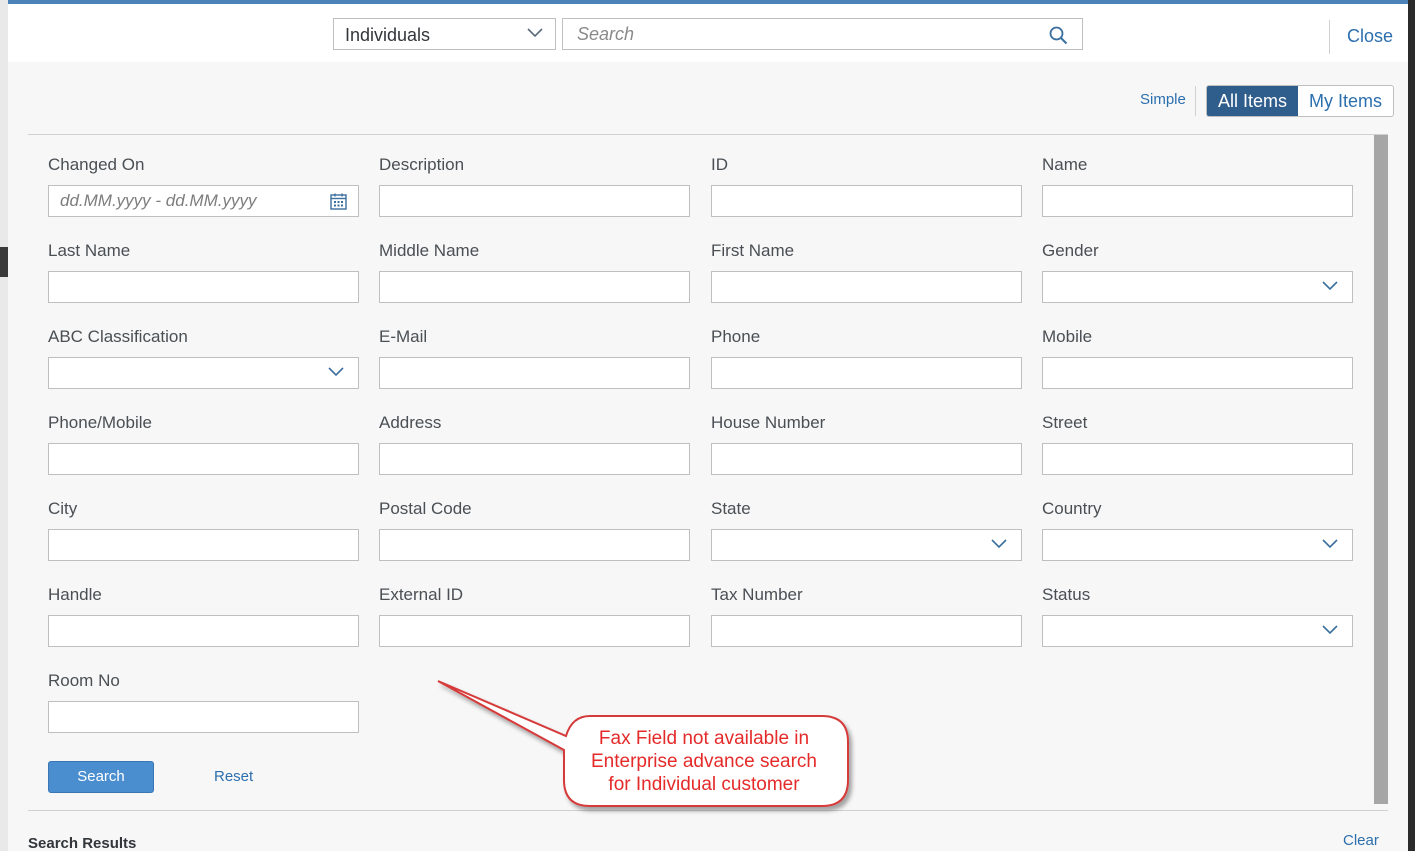  I want to click on field-tax-number: Tax Number, so click(866, 615).